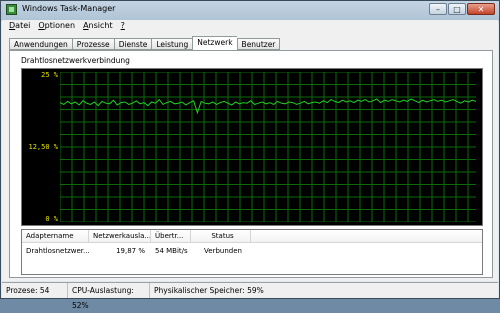 Image resolution: width=500 pixels, height=313 pixels. I want to click on tab-dienste: Dienste, so click(132, 44).